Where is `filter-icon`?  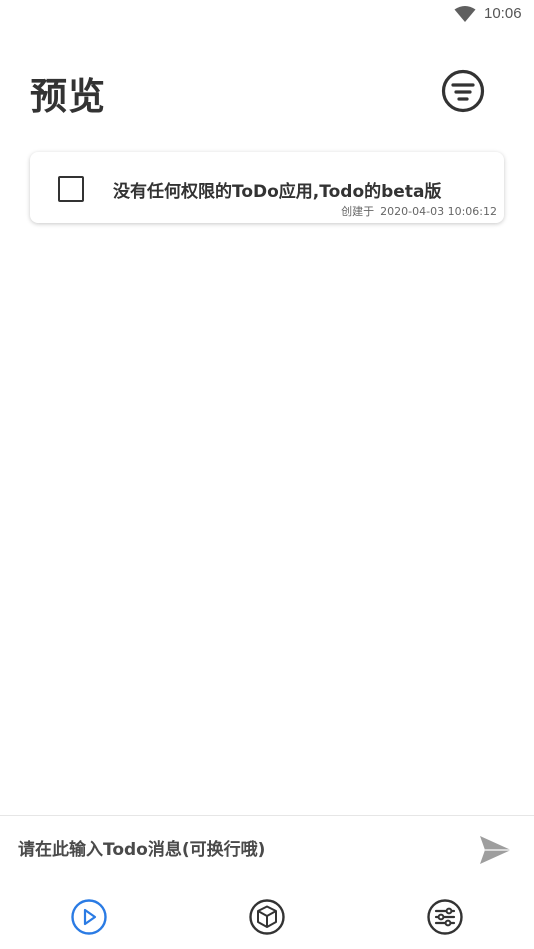
filter-icon is located at coordinates (463, 91).